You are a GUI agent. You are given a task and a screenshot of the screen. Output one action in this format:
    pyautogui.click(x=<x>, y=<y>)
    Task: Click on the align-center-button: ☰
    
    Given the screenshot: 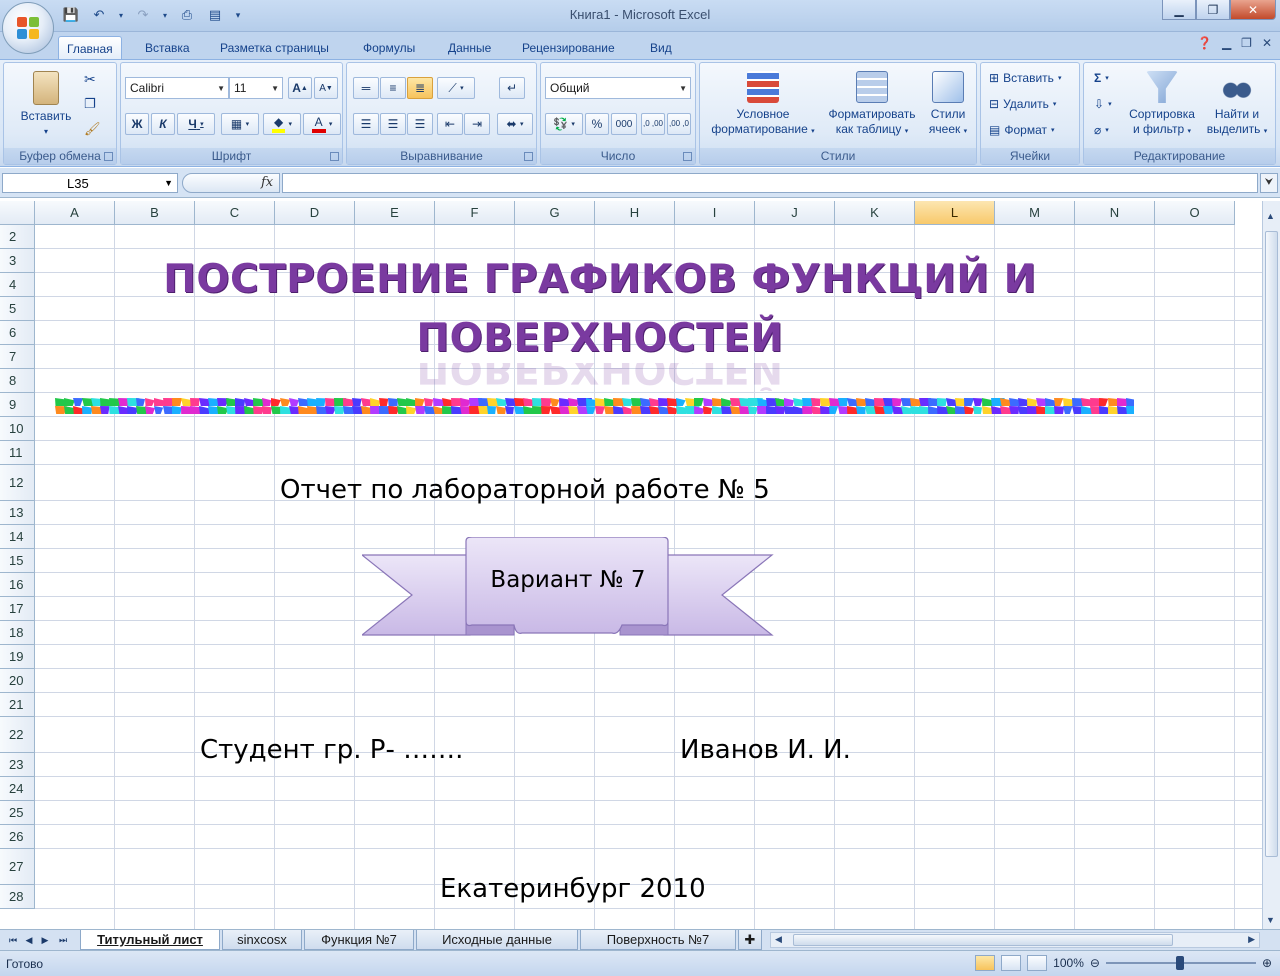 What is the action you would take?
    pyautogui.click(x=393, y=124)
    